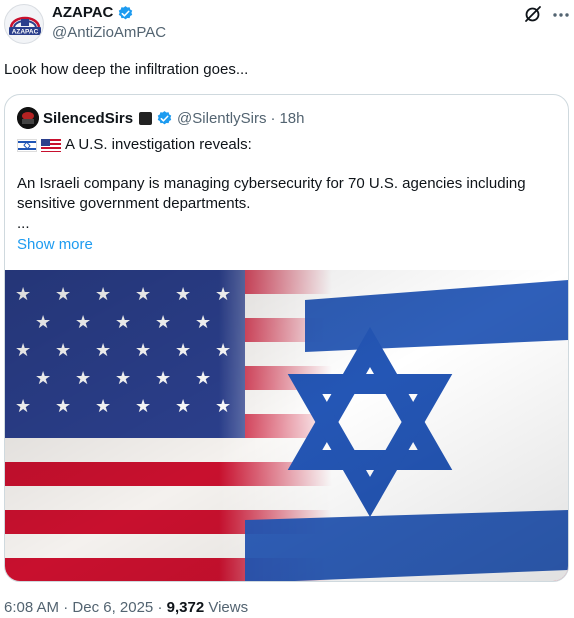 Image resolution: width=574 pixels, height=618 pixels. Describe the element at coordinates (51, 145) in the screenshot. I see `us-flag-emoji` at that location.